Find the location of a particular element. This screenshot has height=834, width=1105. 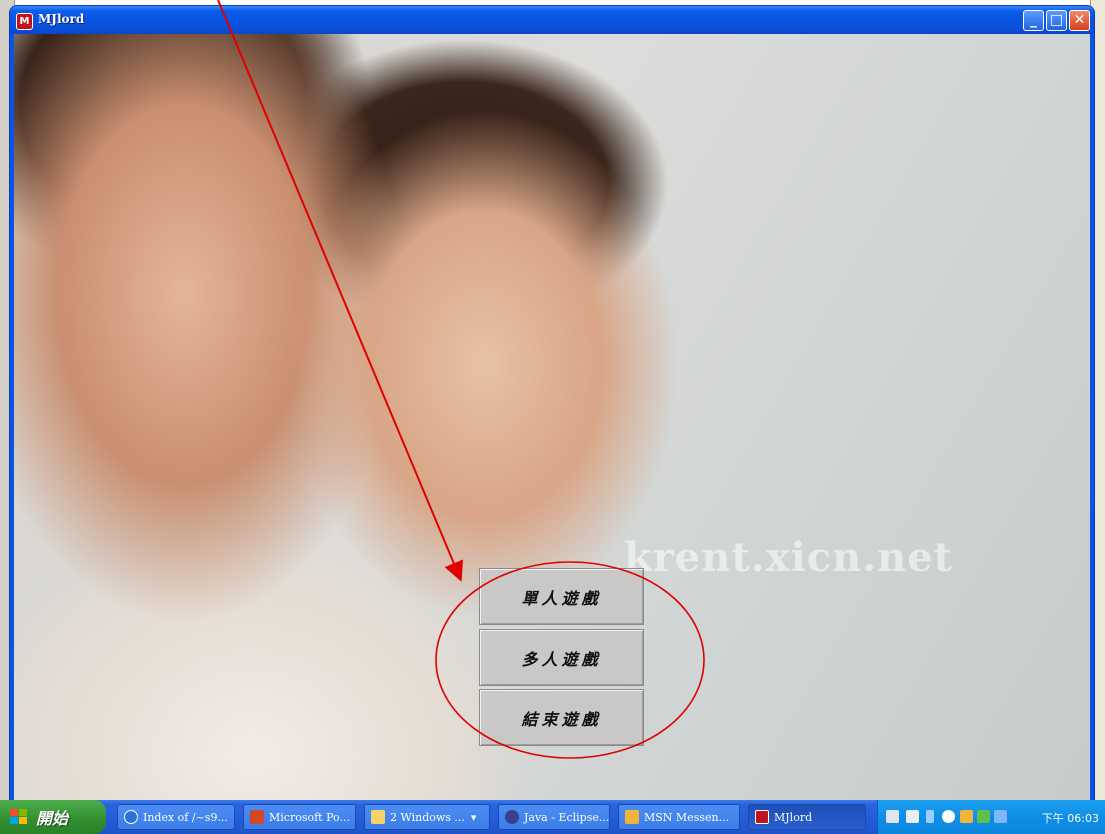

clock: 下午 06:03 is located at coordinates (1070, 818).